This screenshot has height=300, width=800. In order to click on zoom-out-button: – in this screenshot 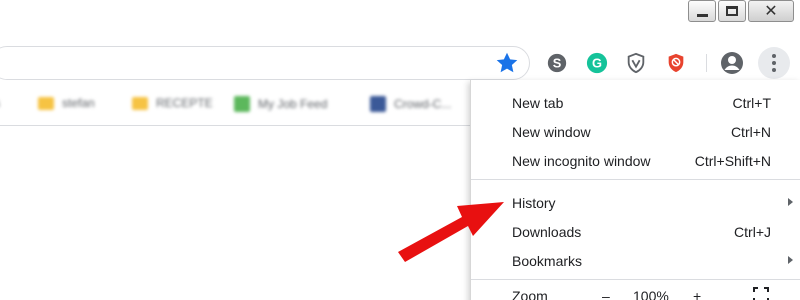, I will do `click(606, 294)`.